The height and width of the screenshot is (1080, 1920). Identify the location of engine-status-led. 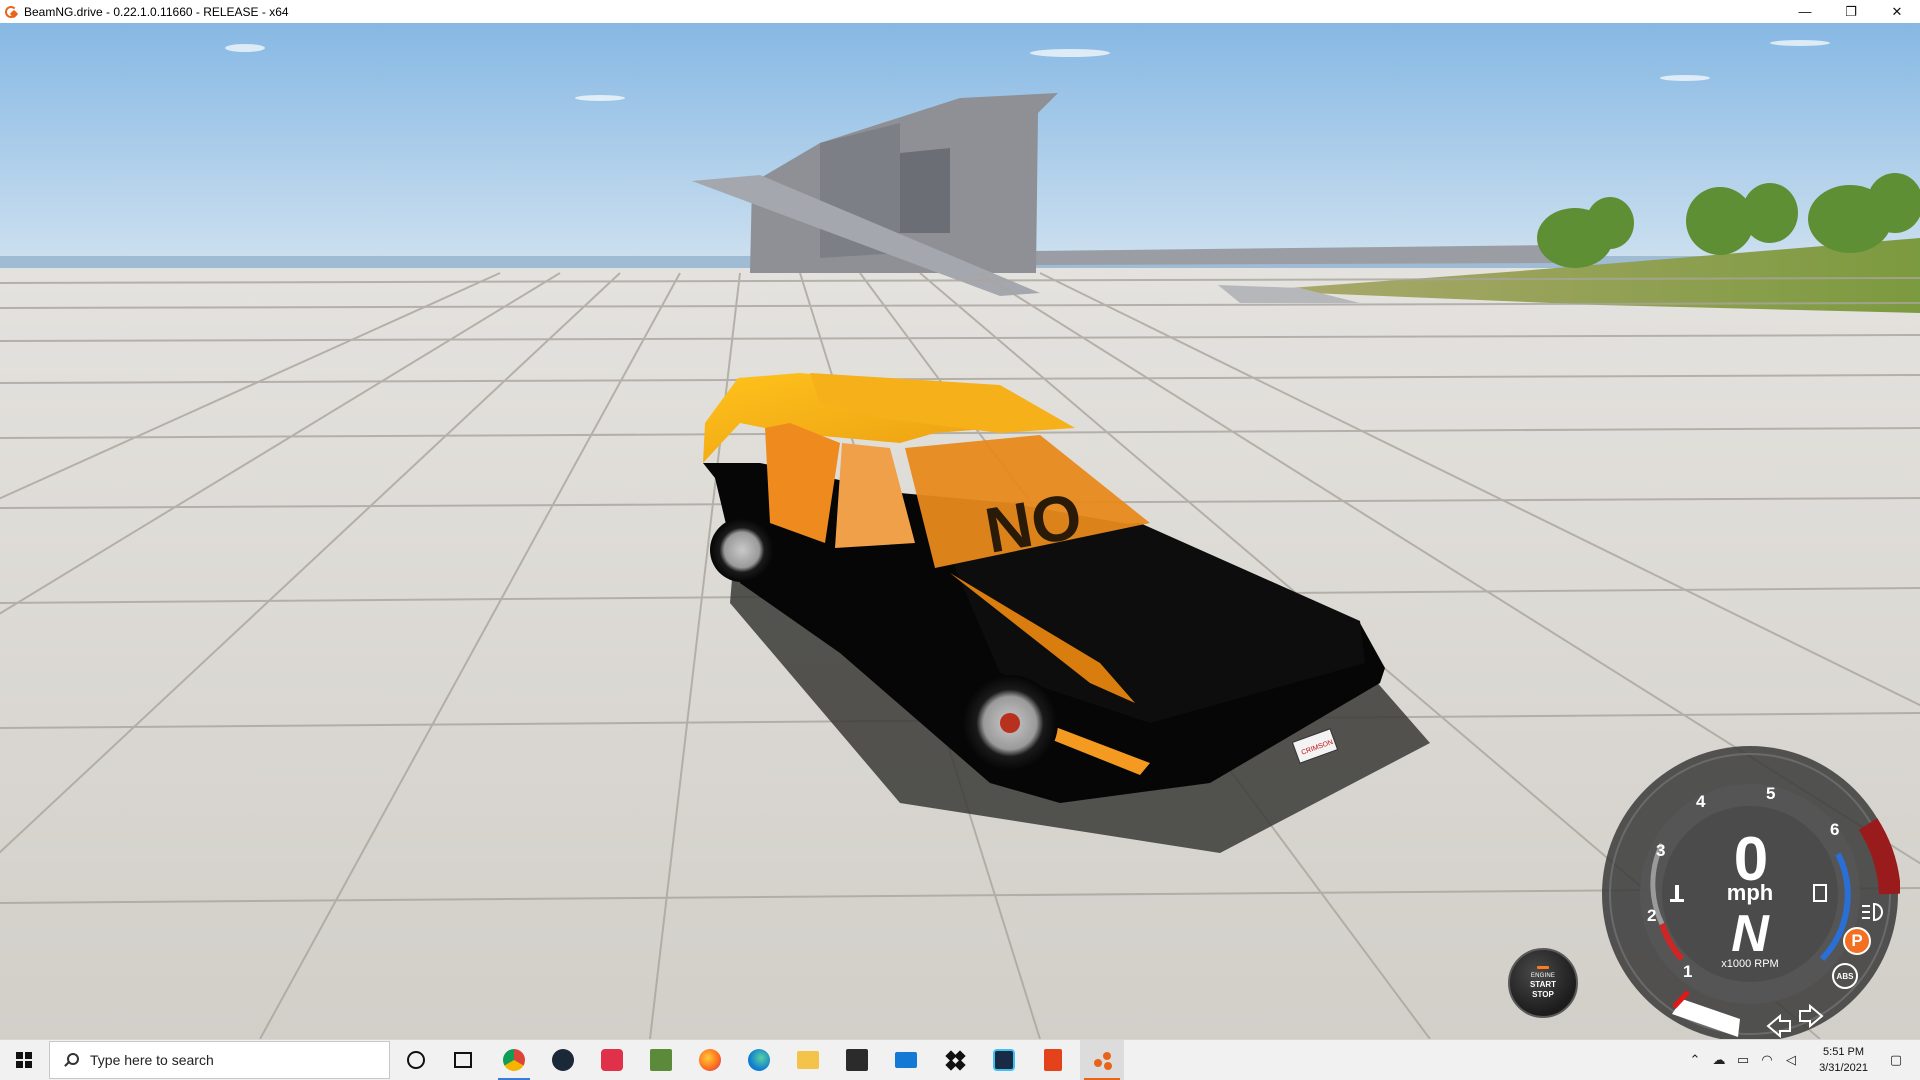
(1543, 967).